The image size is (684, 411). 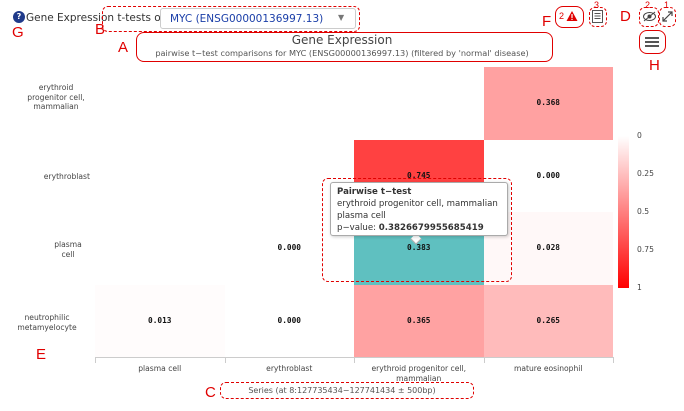 What do you see at coordinates (18, 32) in the screenshot?
I see `annotation-g: G` at bounding box center [18, 32].